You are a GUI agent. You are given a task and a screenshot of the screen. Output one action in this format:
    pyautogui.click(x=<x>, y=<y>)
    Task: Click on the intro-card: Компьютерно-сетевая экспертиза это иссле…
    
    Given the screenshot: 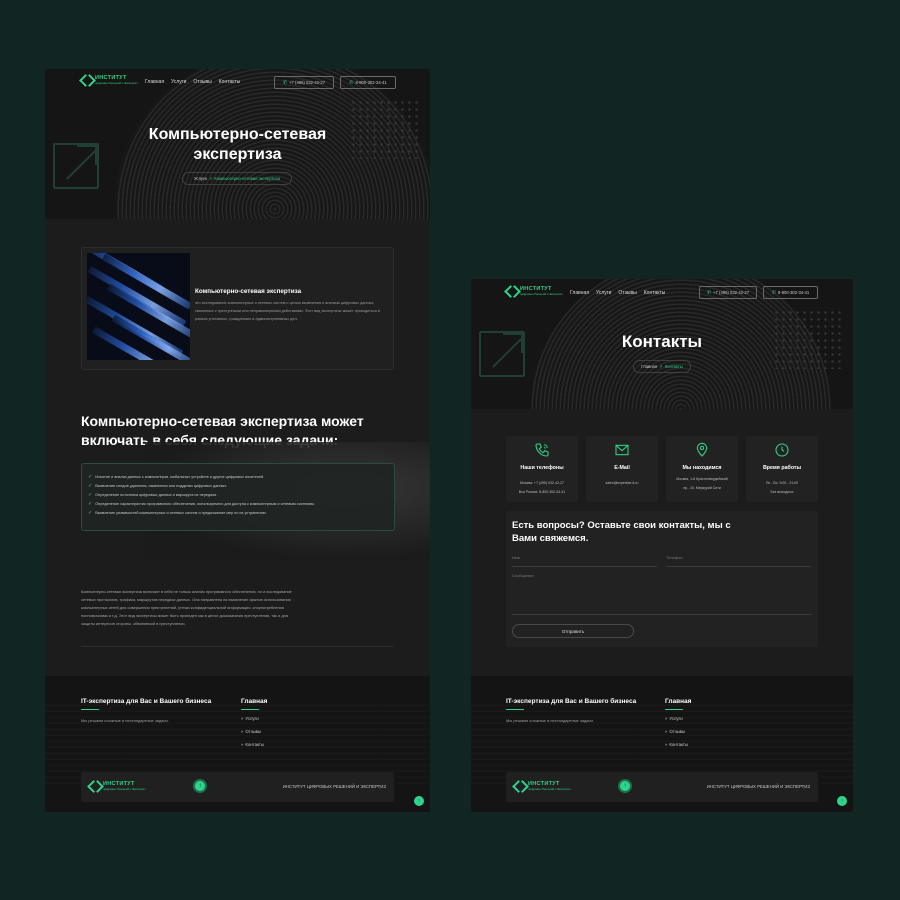 What is the action you would take?
    pyautogui.click(x=237, y=308)
    